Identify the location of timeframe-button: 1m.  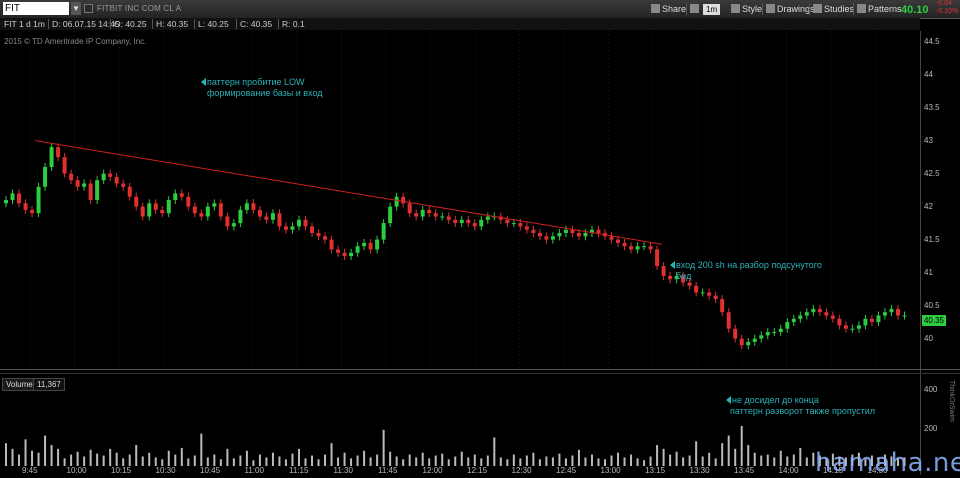
(712, 9).